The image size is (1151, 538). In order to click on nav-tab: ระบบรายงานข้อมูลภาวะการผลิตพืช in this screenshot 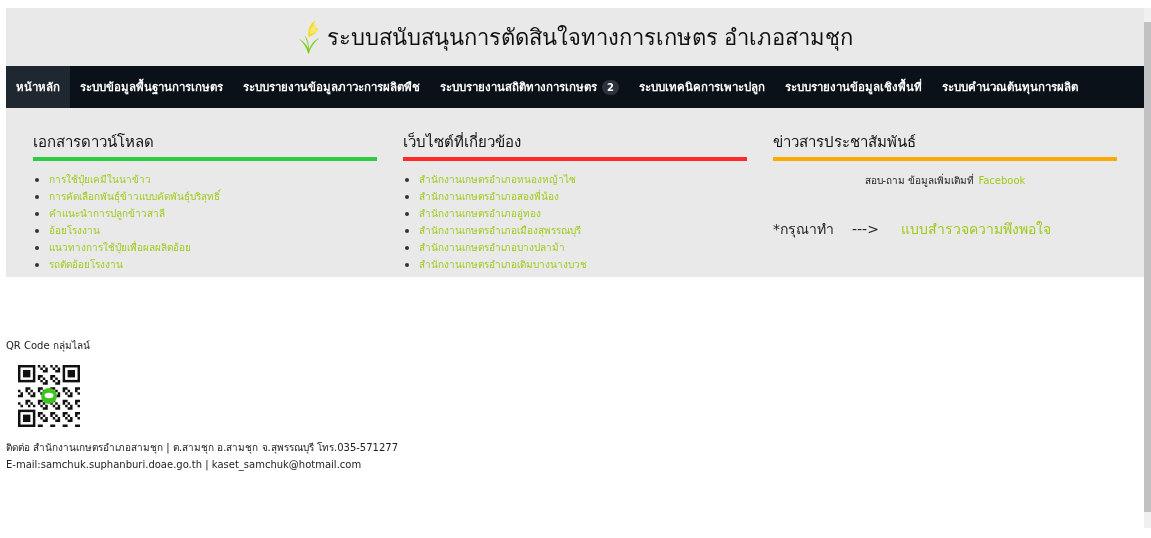, I will do `click(331, 87)`.